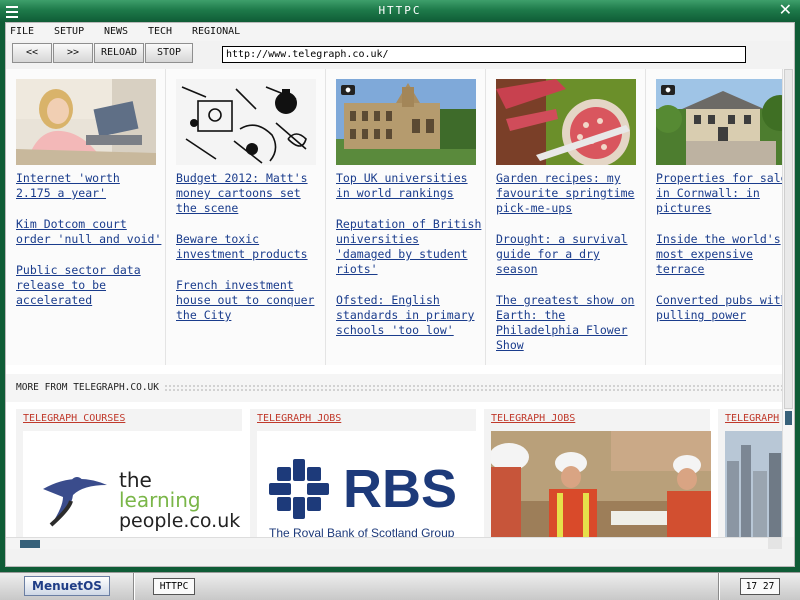  Describe the element at coordinates (601, 484) in the screenshot. I see `promo-image-workers` at that location.